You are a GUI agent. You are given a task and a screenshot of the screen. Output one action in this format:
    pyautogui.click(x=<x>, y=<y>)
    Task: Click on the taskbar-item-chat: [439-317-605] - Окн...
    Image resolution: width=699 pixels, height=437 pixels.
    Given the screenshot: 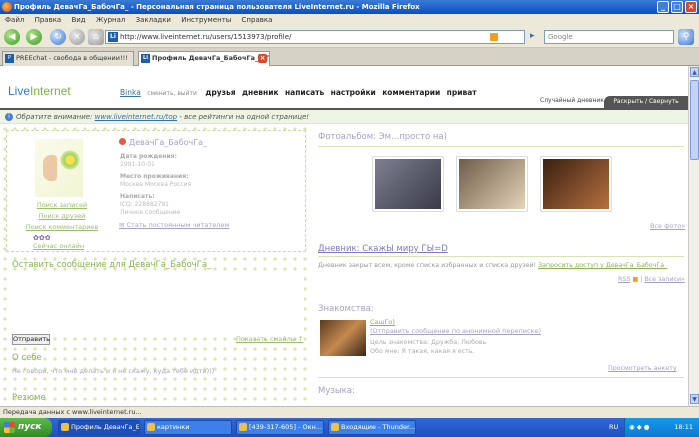 What is the action you would take?
    pyautogui.click(x=280, y=427)
    